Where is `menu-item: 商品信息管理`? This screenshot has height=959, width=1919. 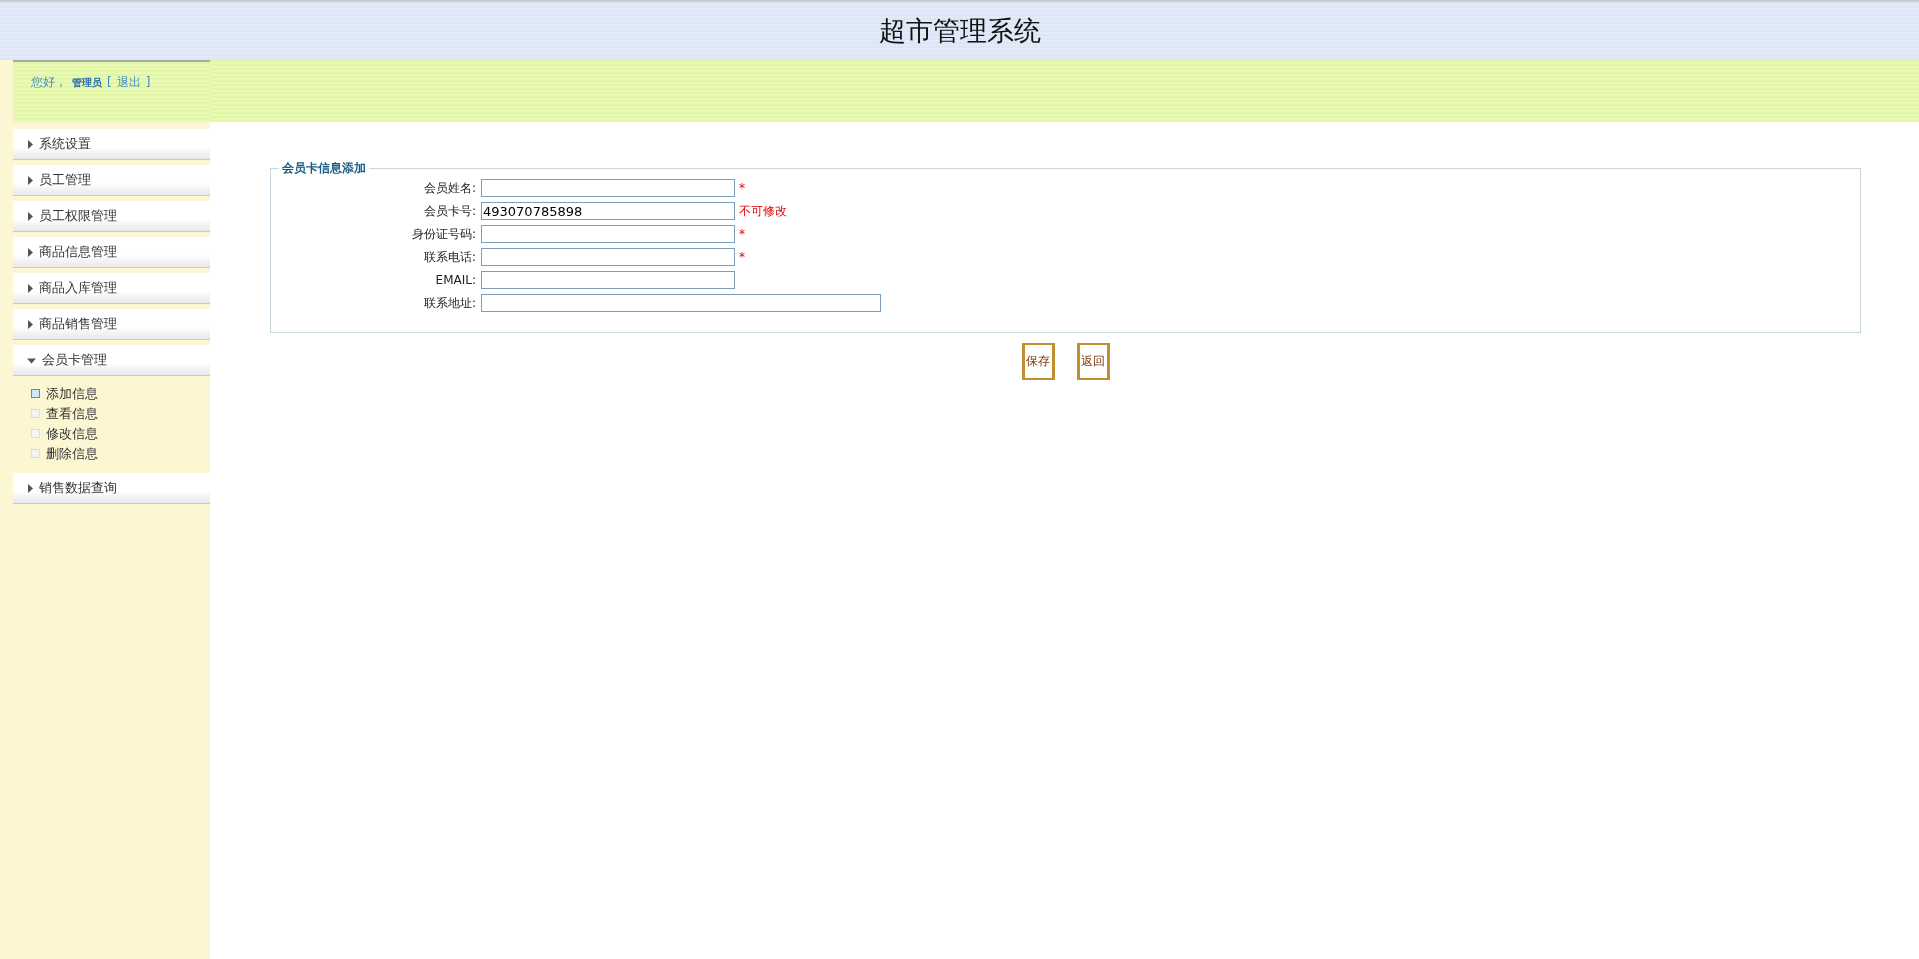 menu-item: 商品信息管理 is located at coordinates (111, 252).